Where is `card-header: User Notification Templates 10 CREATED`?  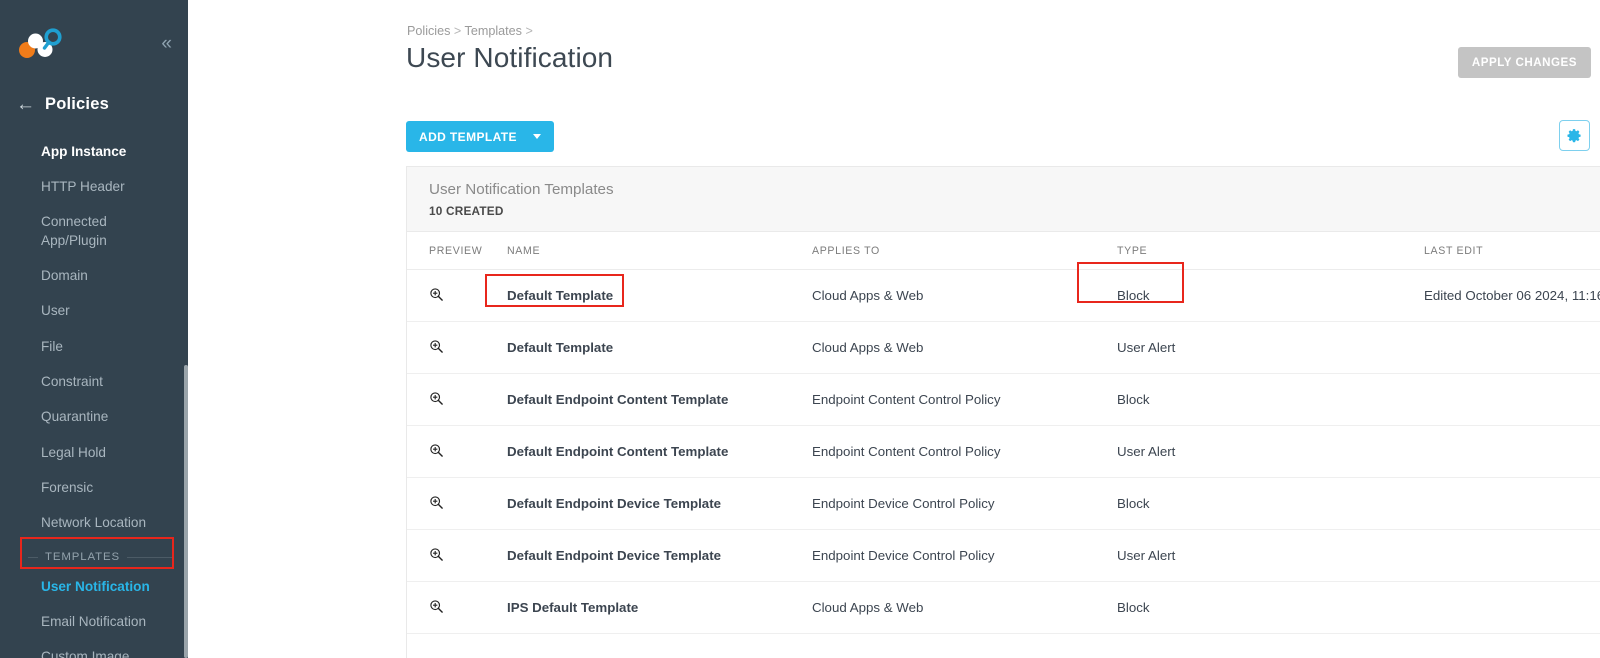 card-header: User Notification Templates 10 CREATED is located at coordinates (1003, 199).